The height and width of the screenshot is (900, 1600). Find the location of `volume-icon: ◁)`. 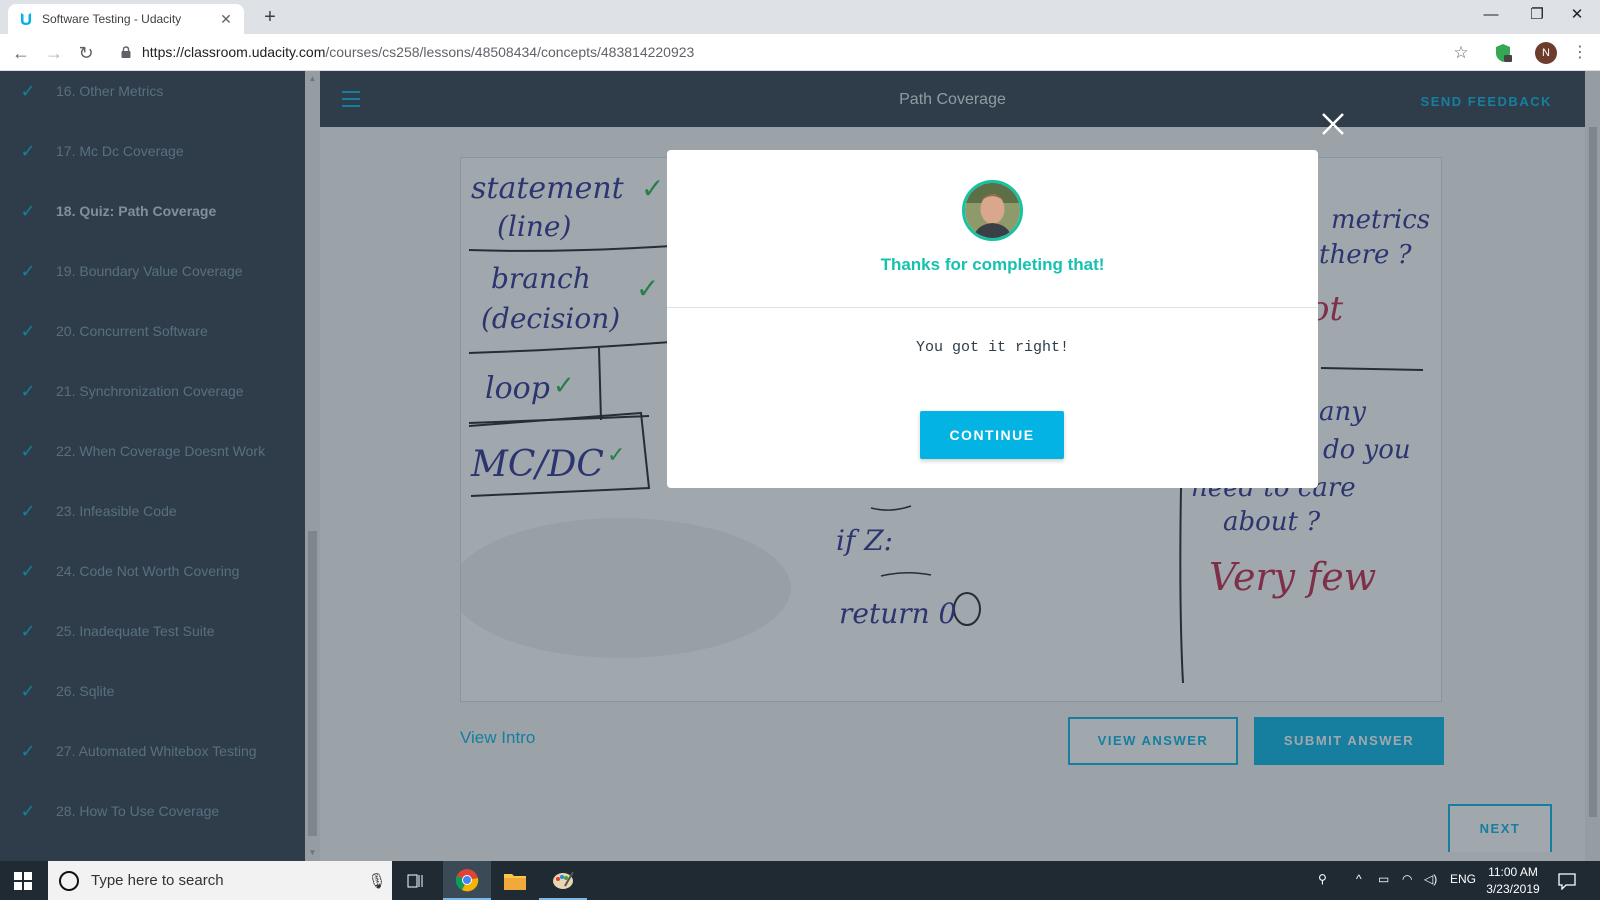

volume-icon: ◁) is located at coordinates (1430, 879).